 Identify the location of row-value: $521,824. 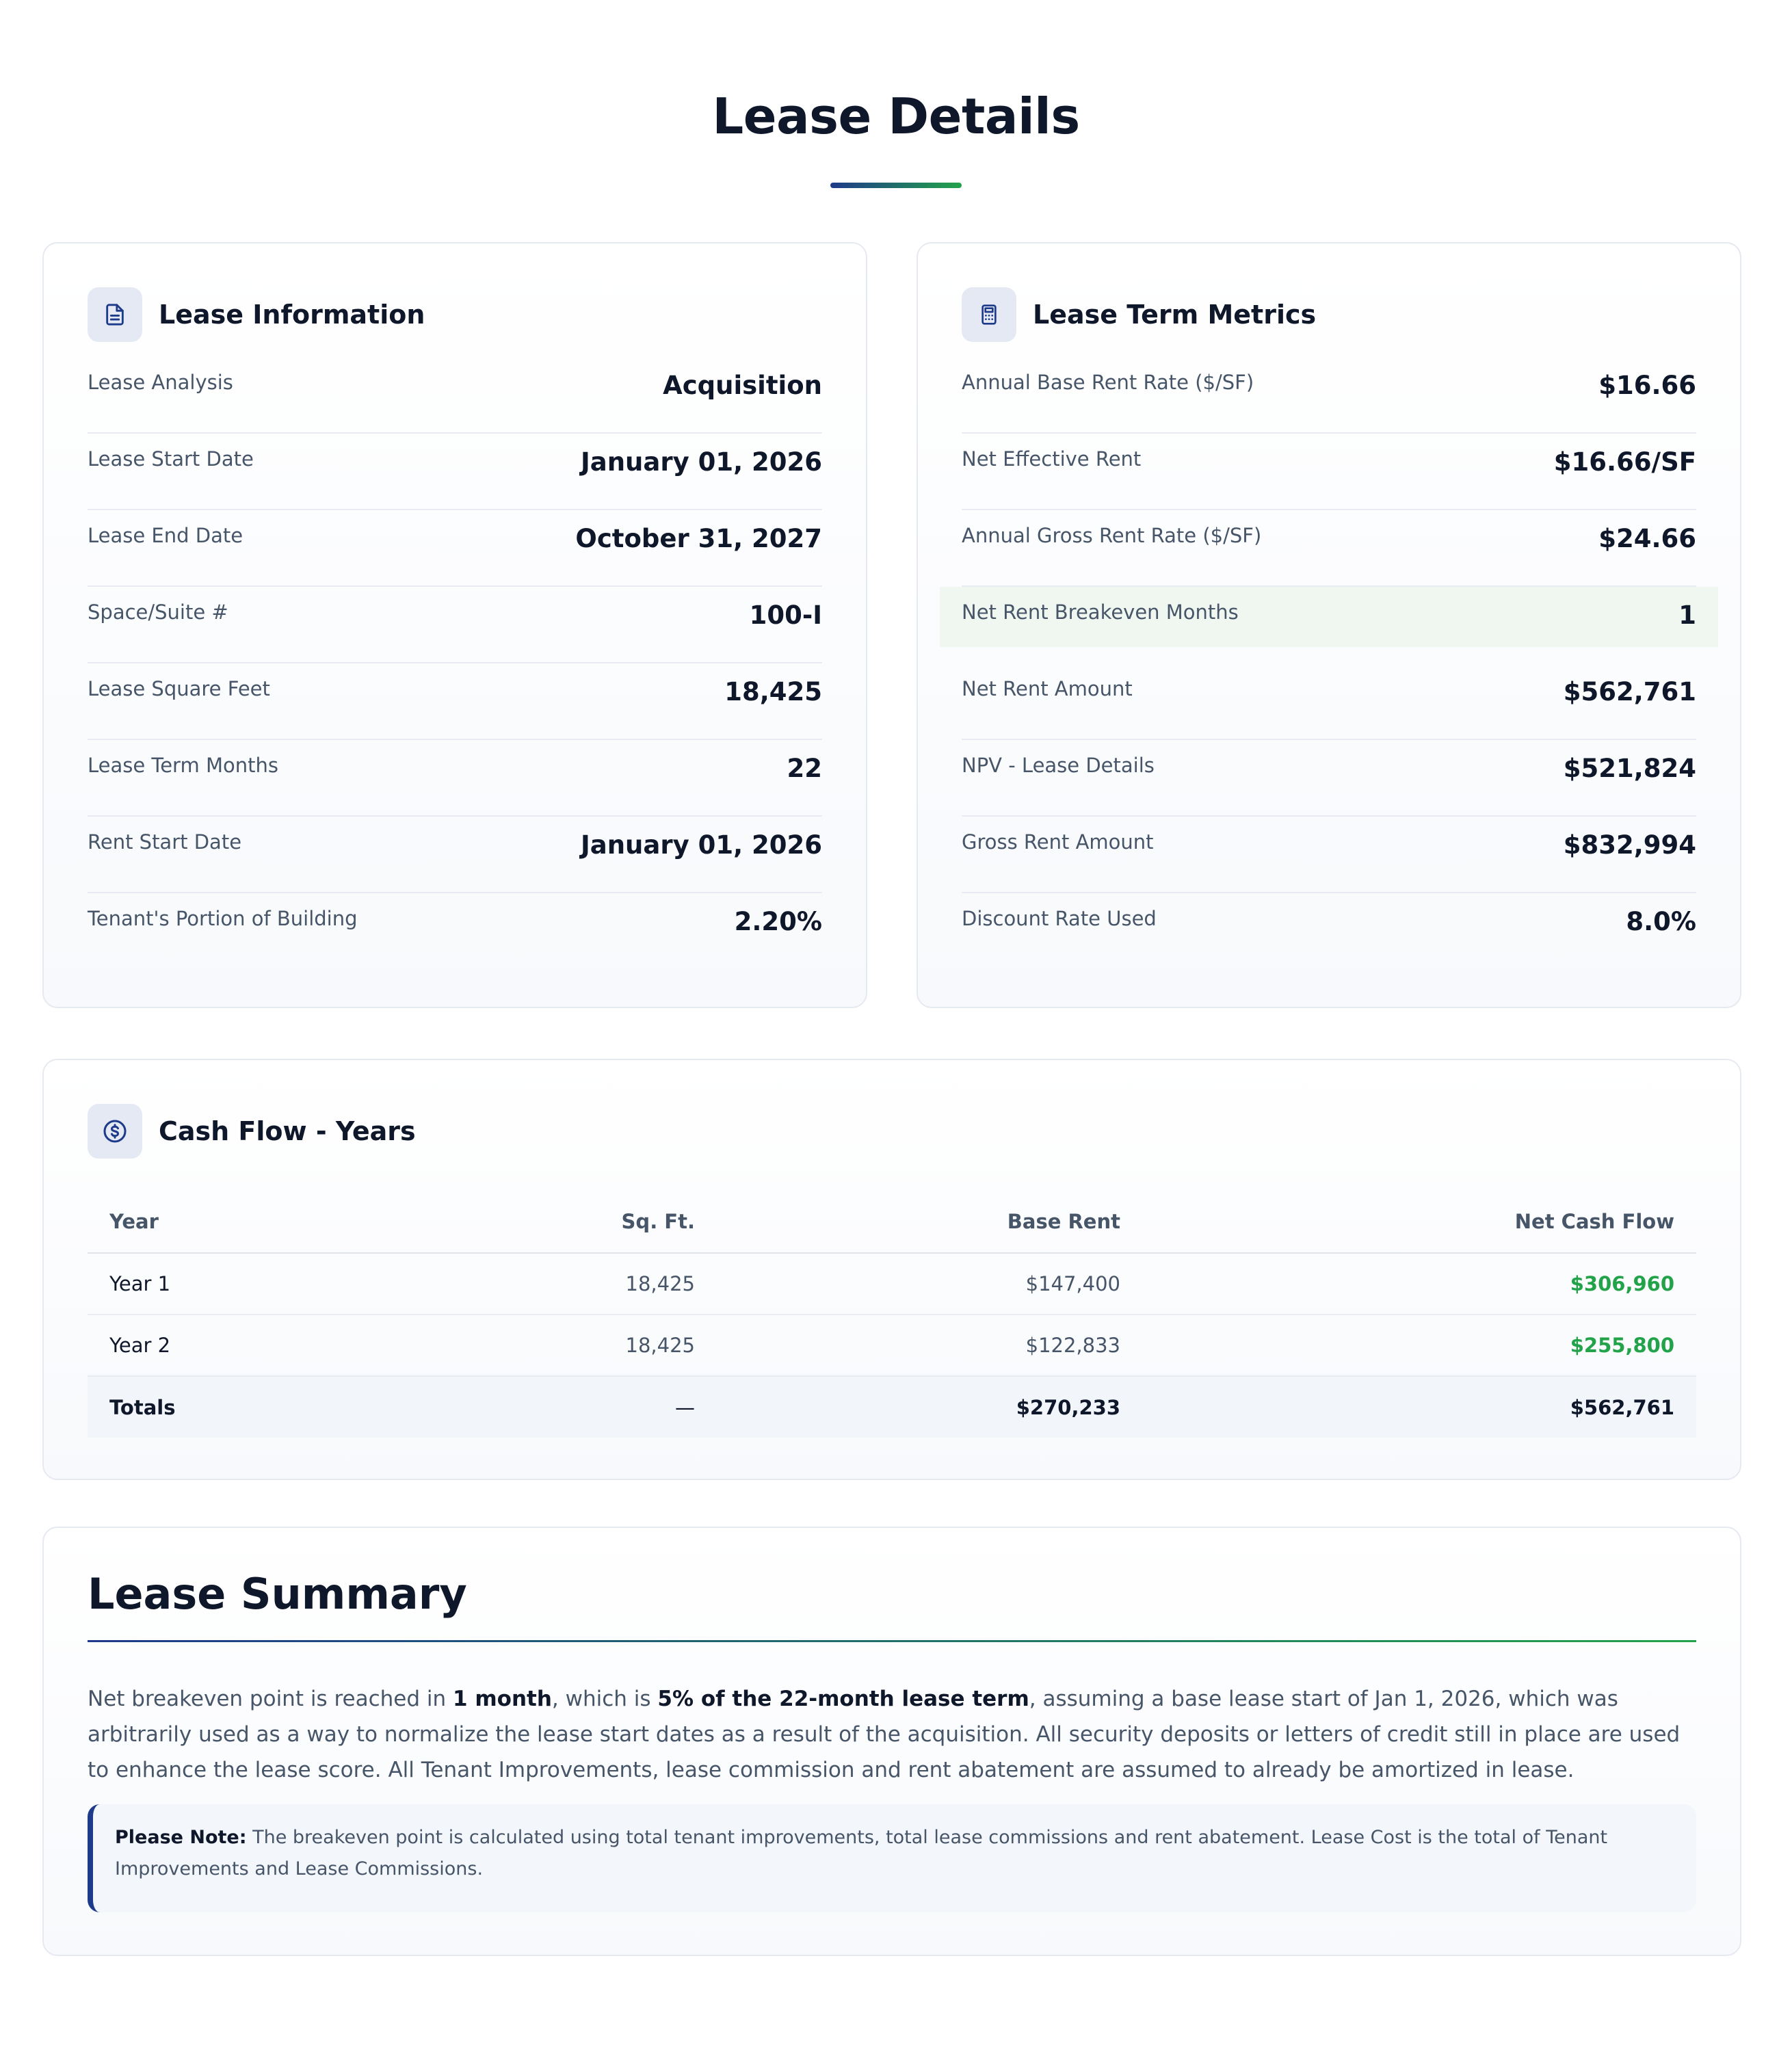
(1629, 768).